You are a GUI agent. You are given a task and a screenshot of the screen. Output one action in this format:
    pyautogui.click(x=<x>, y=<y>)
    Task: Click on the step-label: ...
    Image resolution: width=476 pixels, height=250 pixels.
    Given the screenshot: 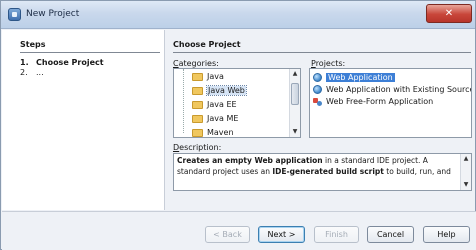 What is the action you would take?
    pyautogui.click(x=40, y=72)
    